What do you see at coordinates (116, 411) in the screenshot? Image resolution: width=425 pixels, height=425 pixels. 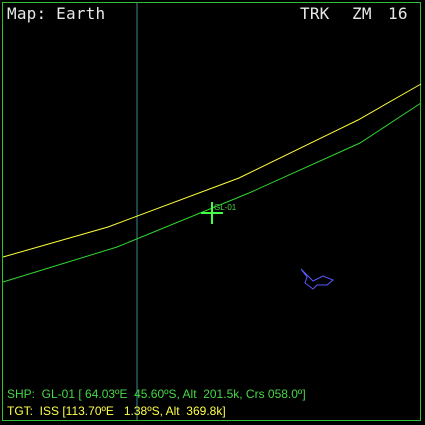 I see `target-status-line: TGT: ISS [113.70ºE 1.38ºS, Alt 369.8k]` at bounding box center [116, 411].